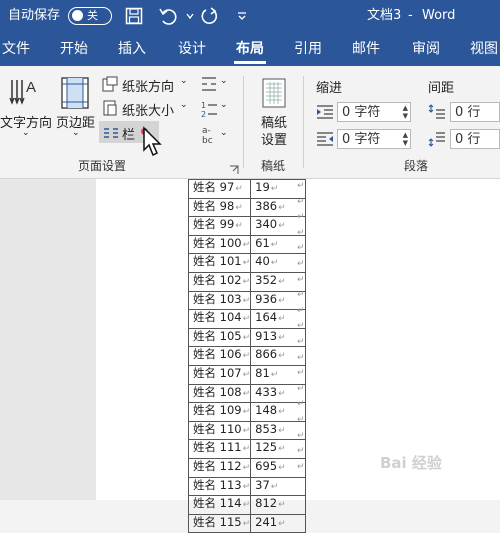 This screenshot has width=500, height=533. I want to click on table-row: 姓名 107↵ 81↵, so click(247, 374).